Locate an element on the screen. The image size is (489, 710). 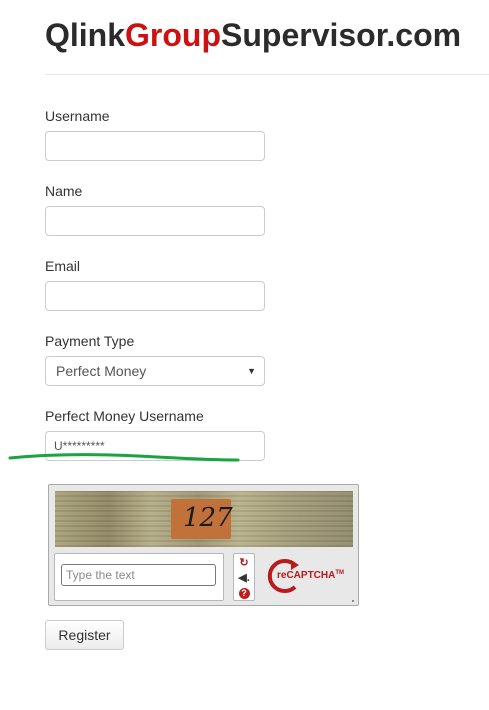
logo-text-group: Group is located at coordinates (173, 35).